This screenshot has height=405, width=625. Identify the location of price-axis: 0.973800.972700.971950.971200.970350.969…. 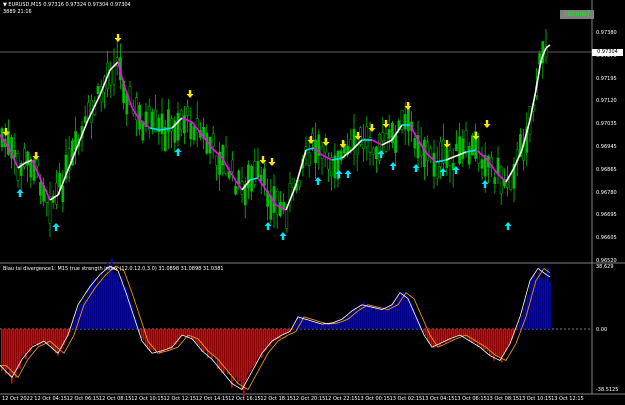
(609, 132).